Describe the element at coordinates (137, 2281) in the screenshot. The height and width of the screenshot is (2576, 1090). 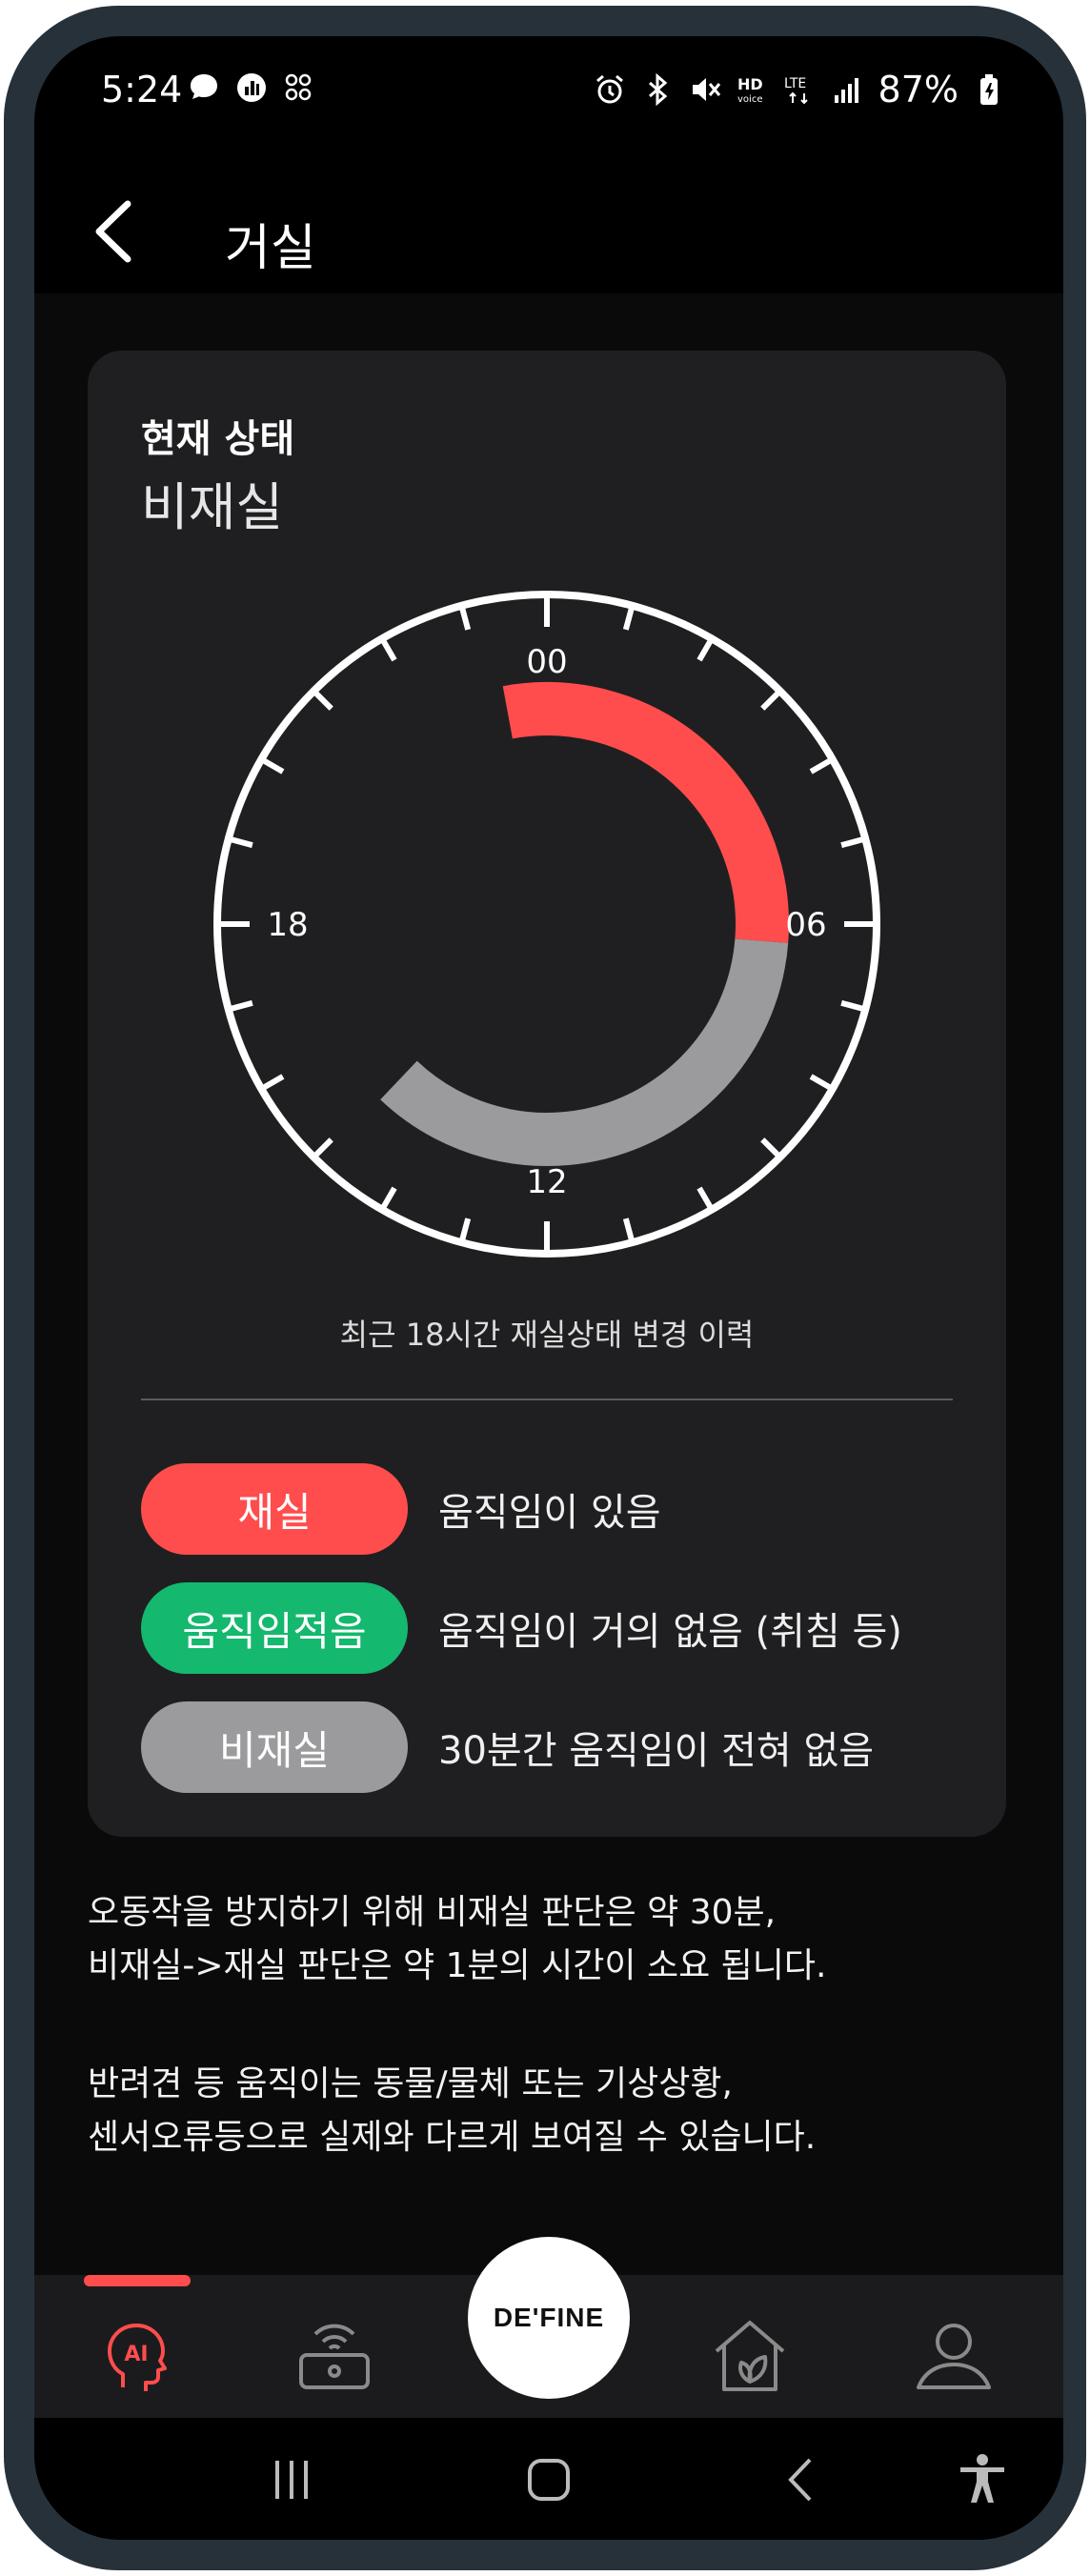
I see `nav-active-indicator` at that location.